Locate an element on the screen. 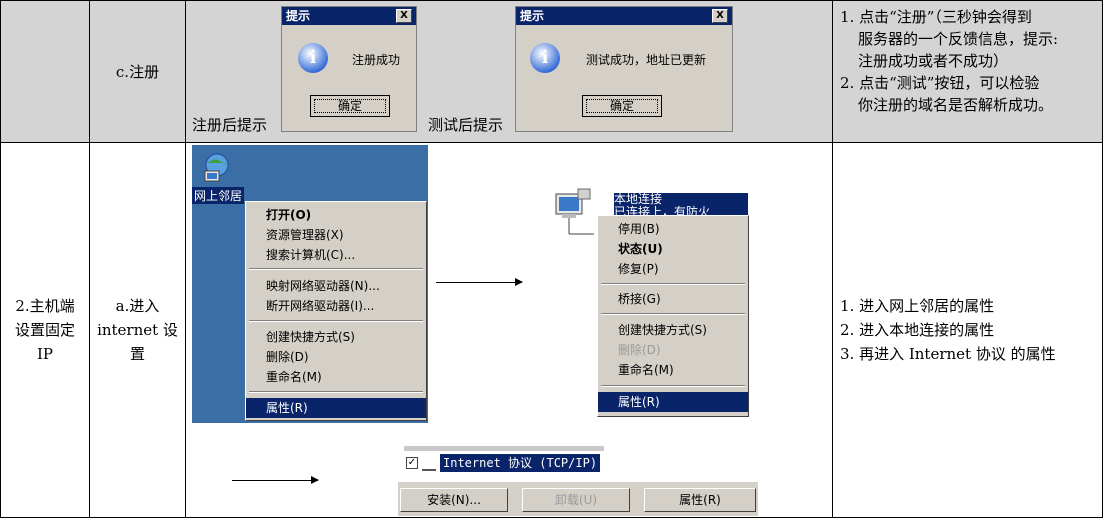 The image size is (1104, 519). caption-test: 测试后提示 is located at coordinates (466, 125).